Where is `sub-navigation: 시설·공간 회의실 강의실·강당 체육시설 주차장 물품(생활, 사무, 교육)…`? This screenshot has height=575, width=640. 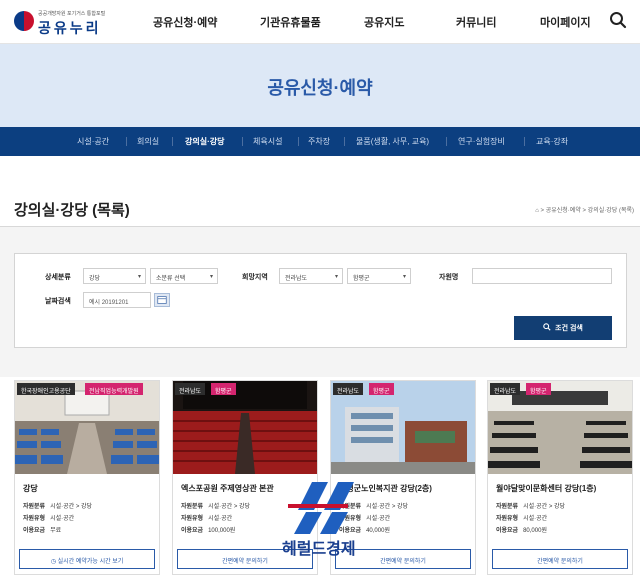 sub-navigation: 시설·공간 회의실 강의실·강당 체육시설 주차장 물품(생활, 사무, 교육)… is located at coordinates (320, 141).